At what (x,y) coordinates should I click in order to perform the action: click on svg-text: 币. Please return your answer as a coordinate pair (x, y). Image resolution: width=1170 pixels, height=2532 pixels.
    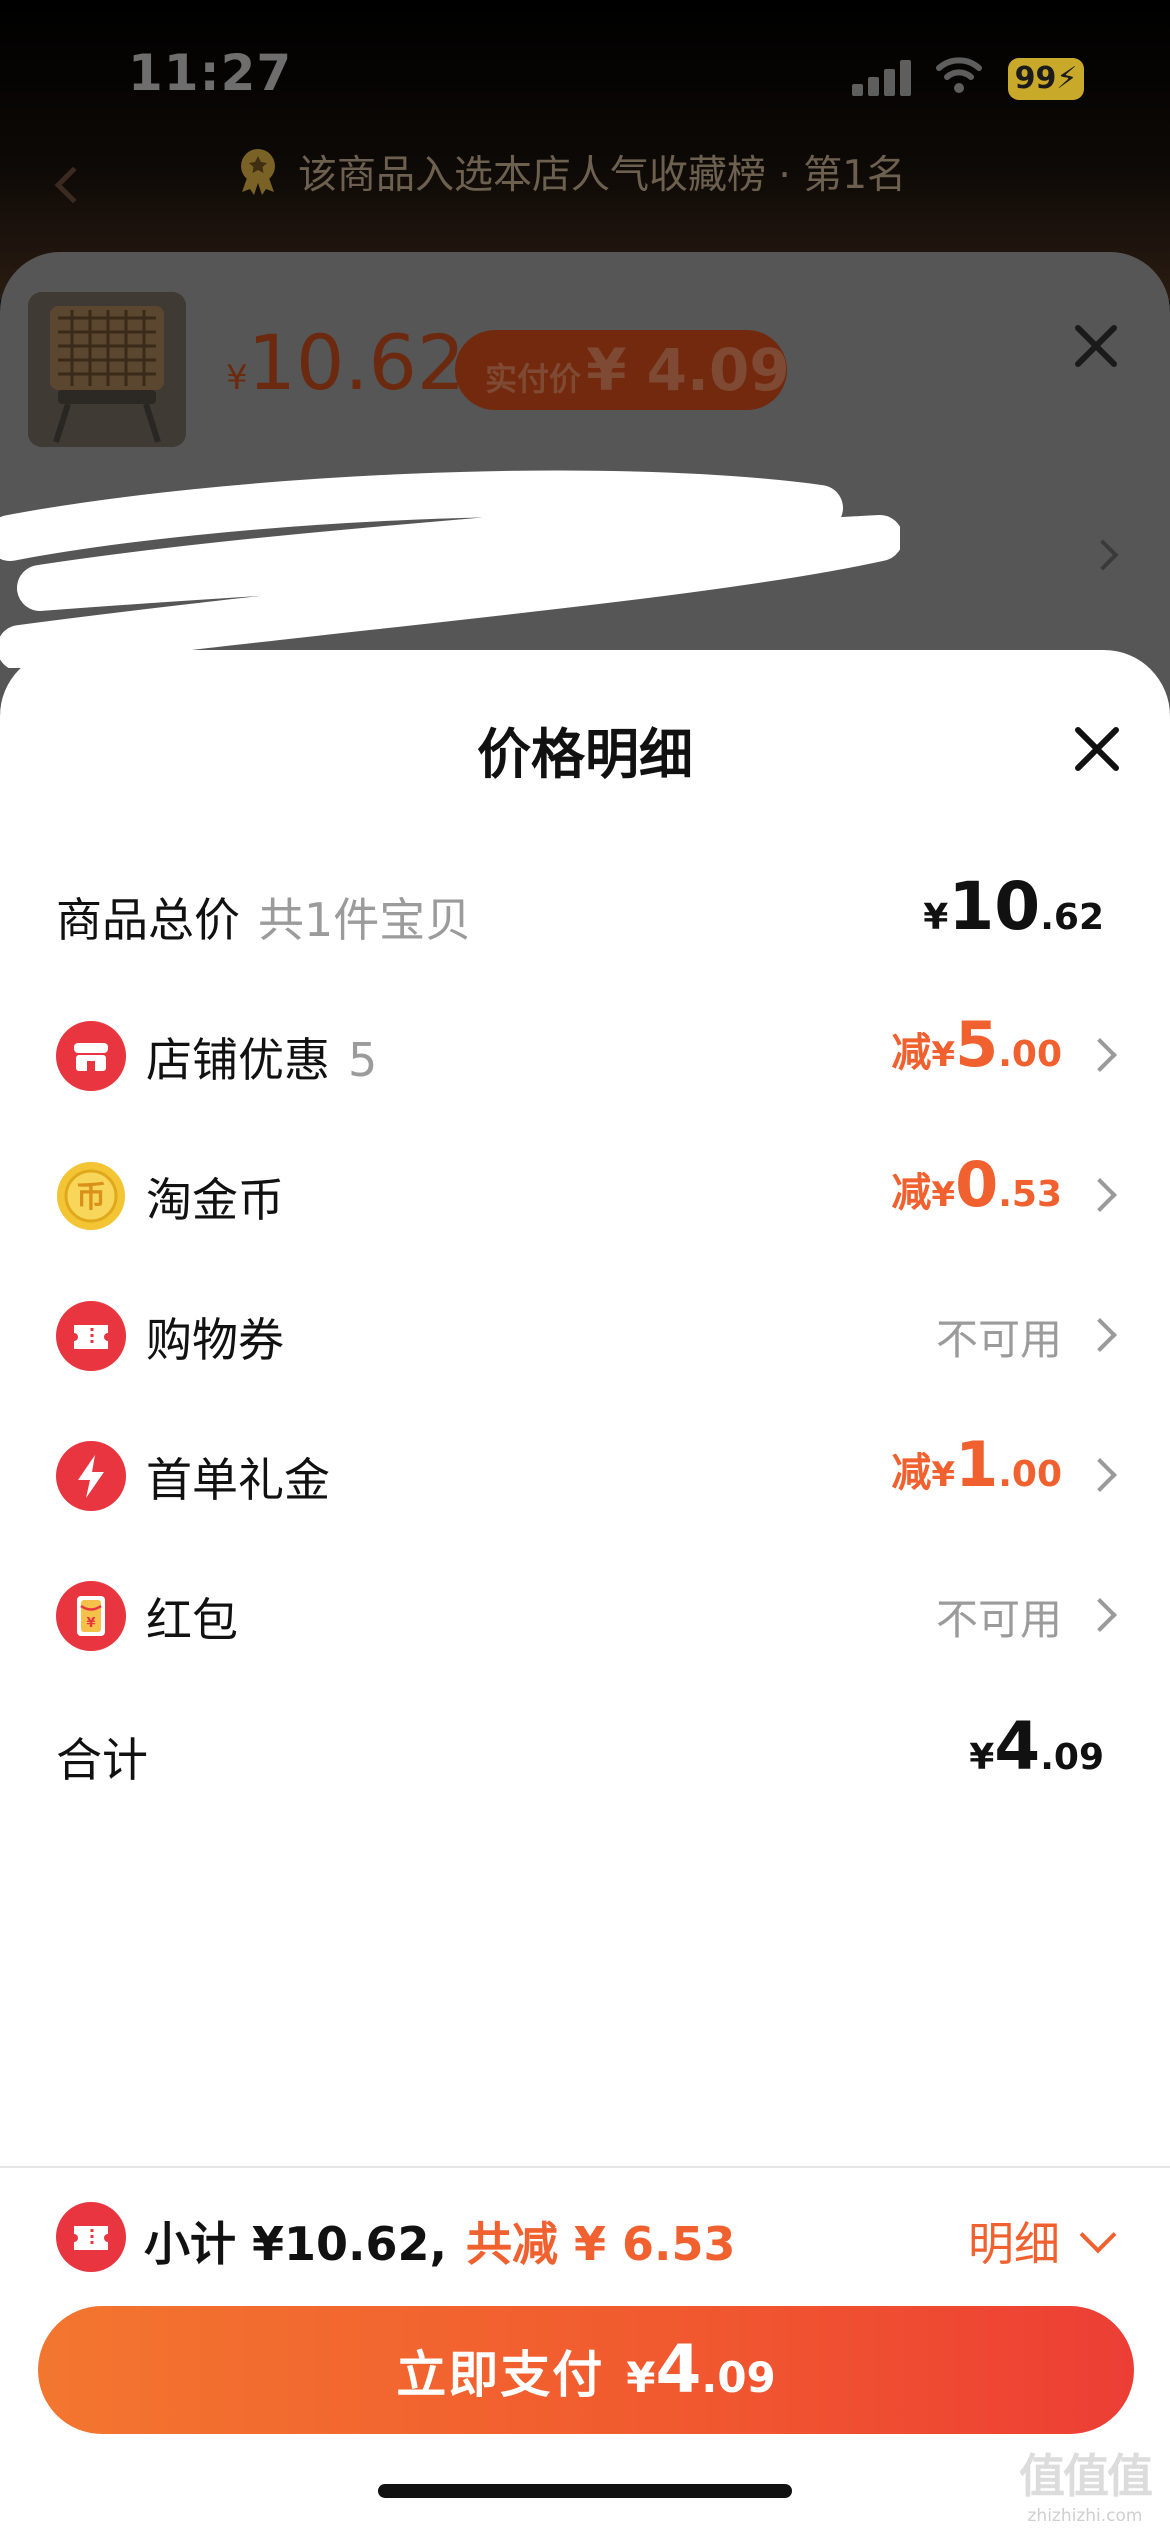
    Looking at the image, I should click on (91, 1197).